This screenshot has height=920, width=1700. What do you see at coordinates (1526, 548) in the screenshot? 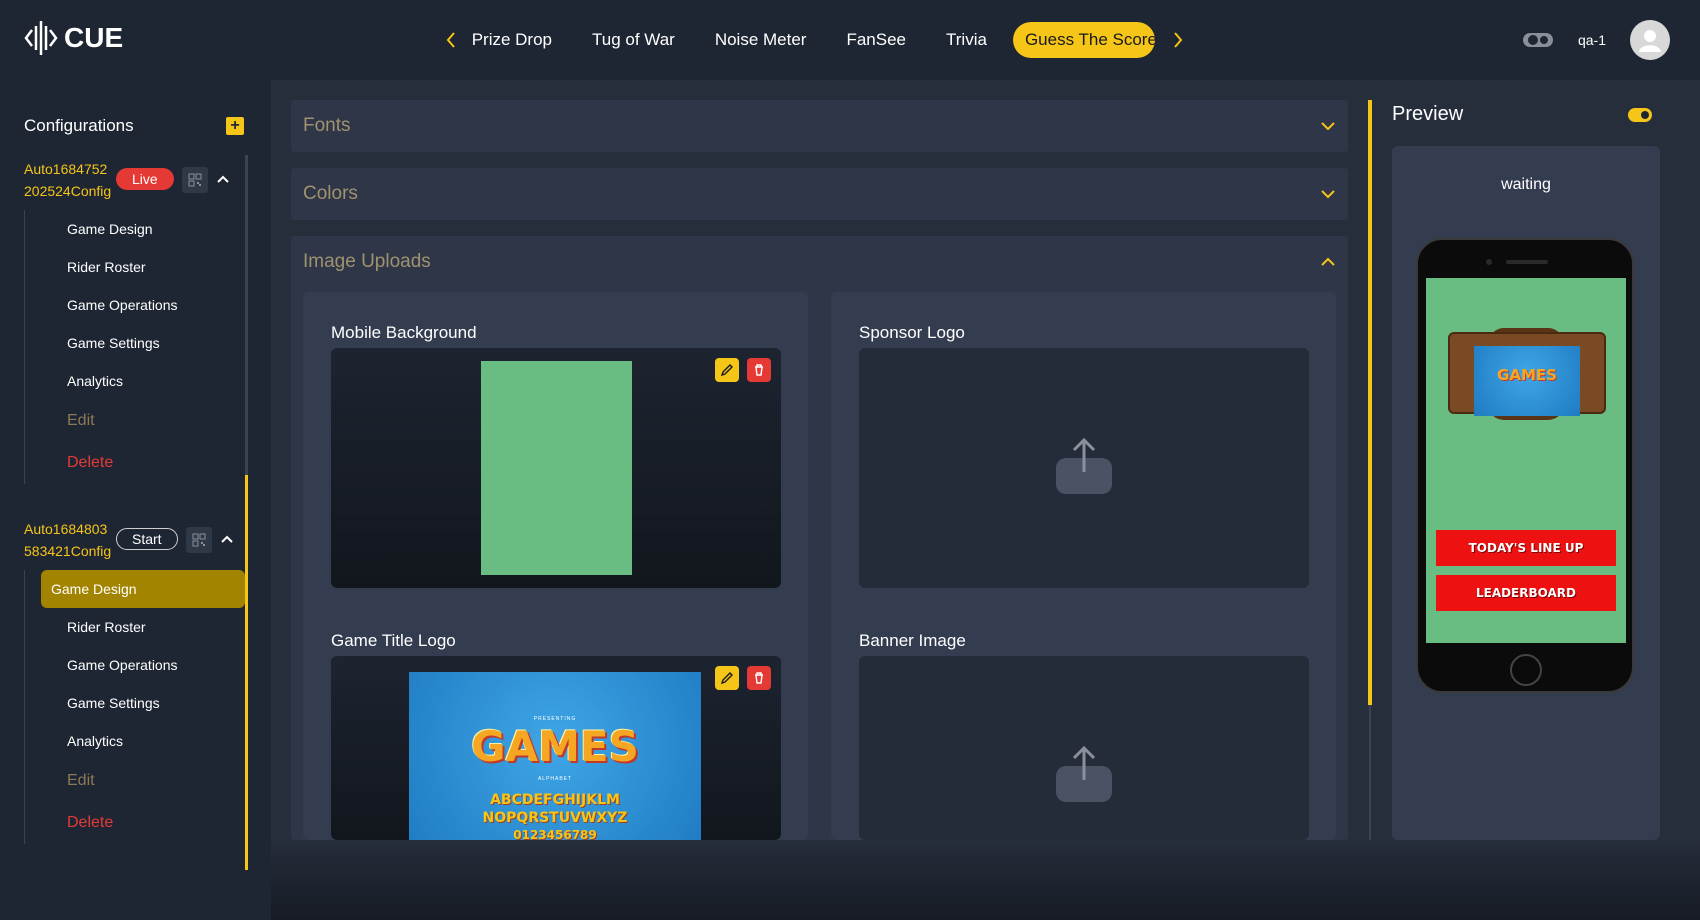
I see `todays-line-up-button: TODAY'S LINE UP` at bounding box center [1526, 548].